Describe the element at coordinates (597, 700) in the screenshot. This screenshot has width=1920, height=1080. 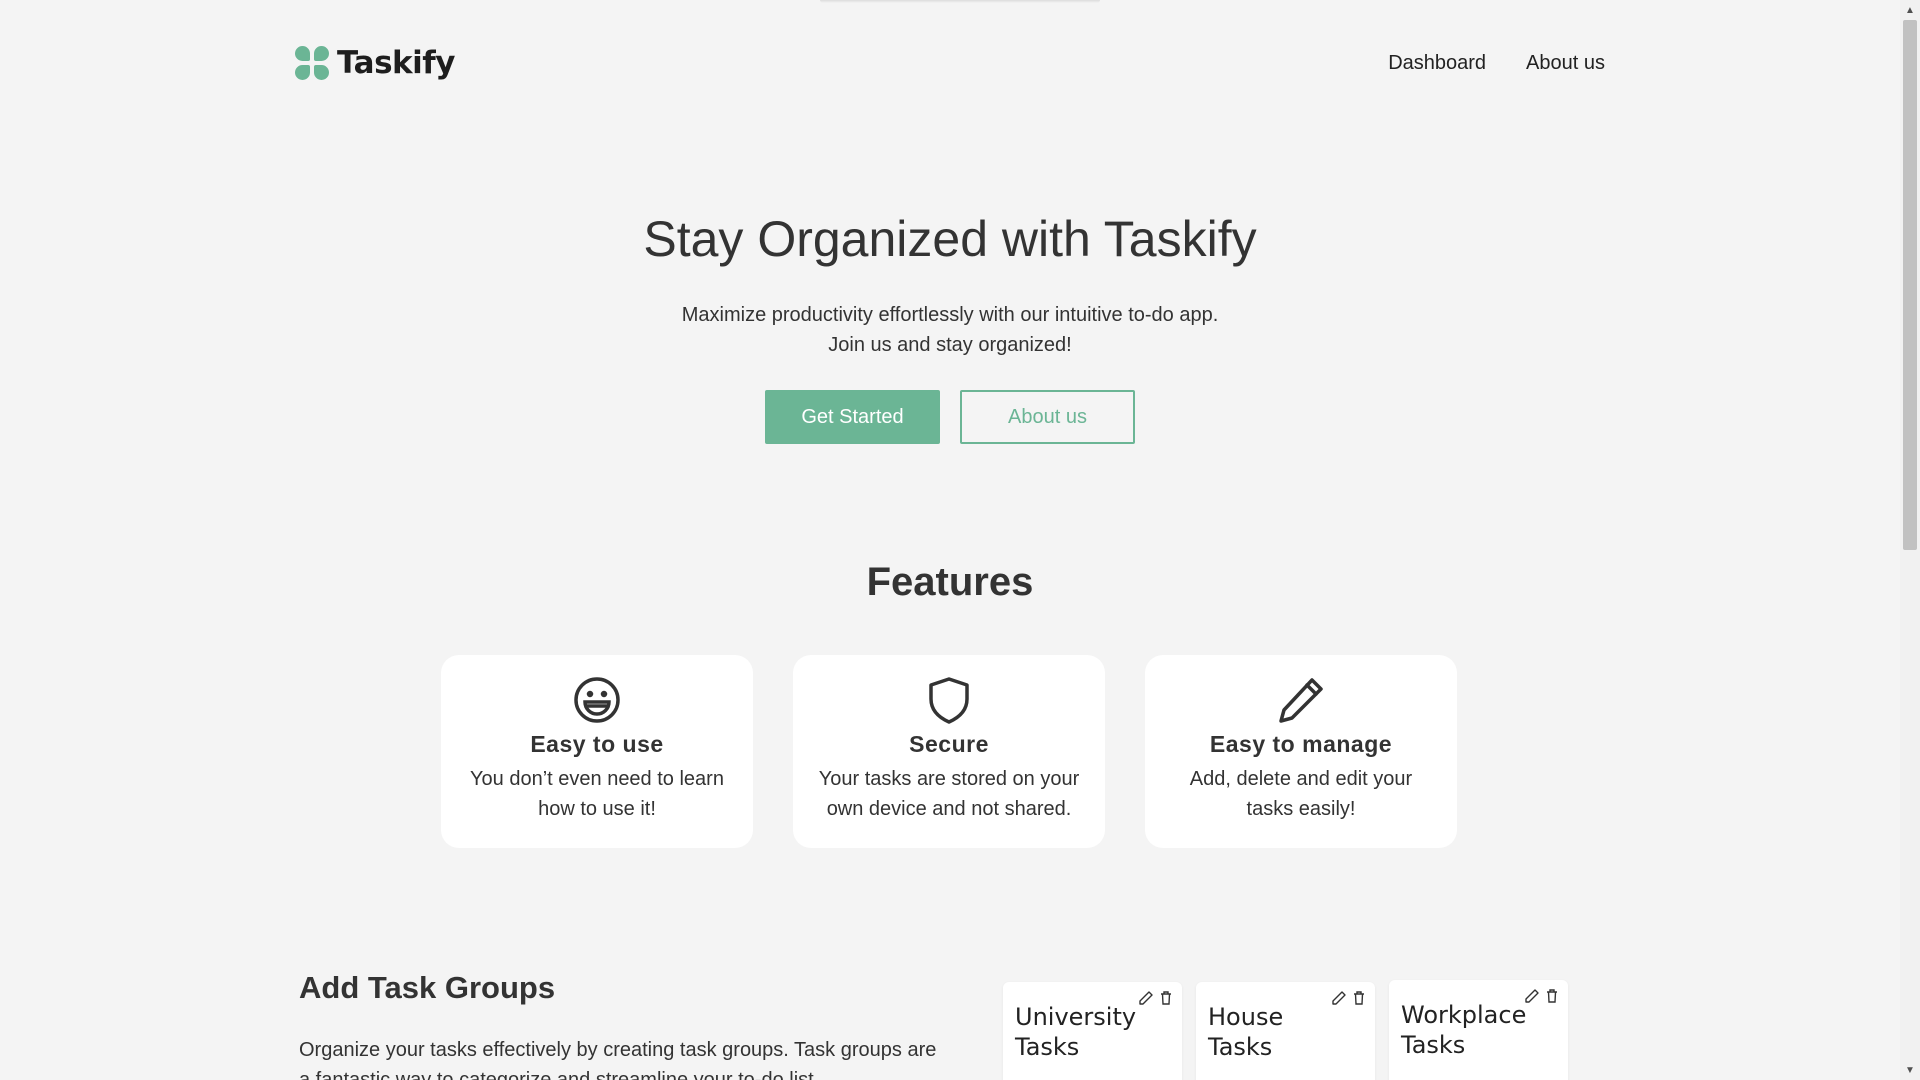
I see `smile-icon` at that location.